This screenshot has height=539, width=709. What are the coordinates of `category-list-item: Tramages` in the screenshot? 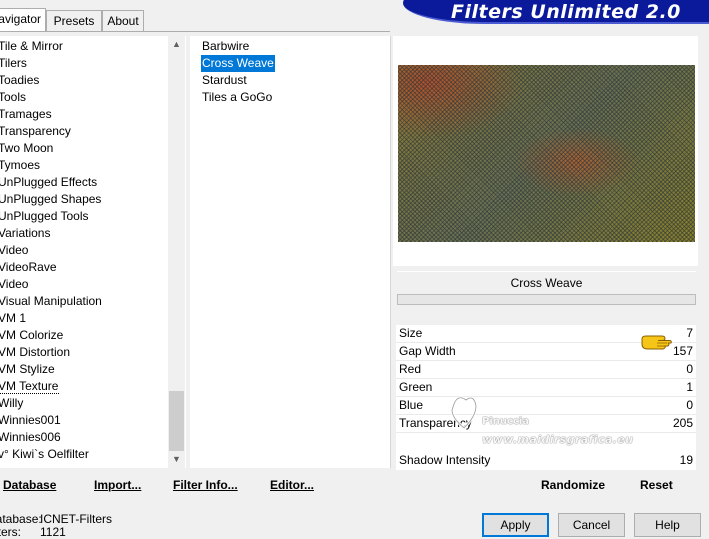 It's located at (26, 114).